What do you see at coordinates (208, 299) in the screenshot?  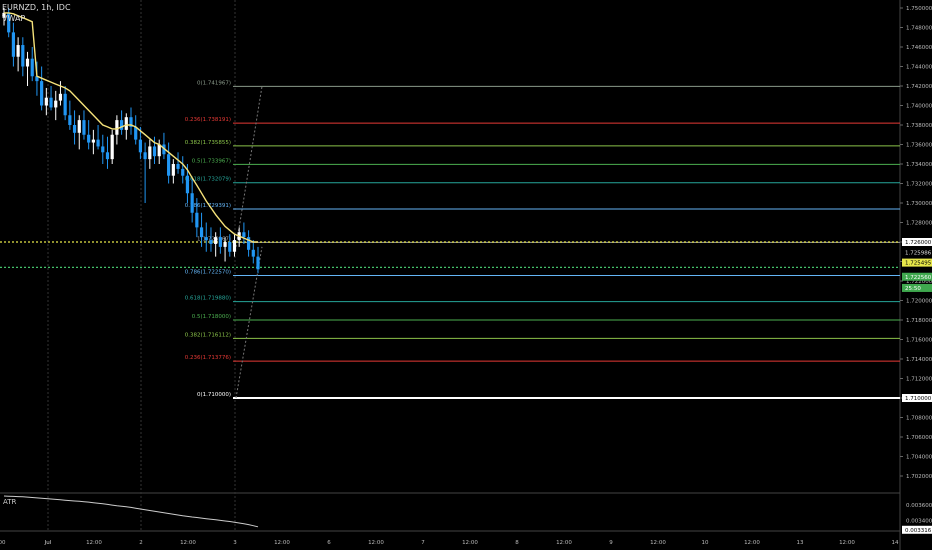 I see `fib-level-label: 0.618(1.719880)` at bounding box center [208, 299].